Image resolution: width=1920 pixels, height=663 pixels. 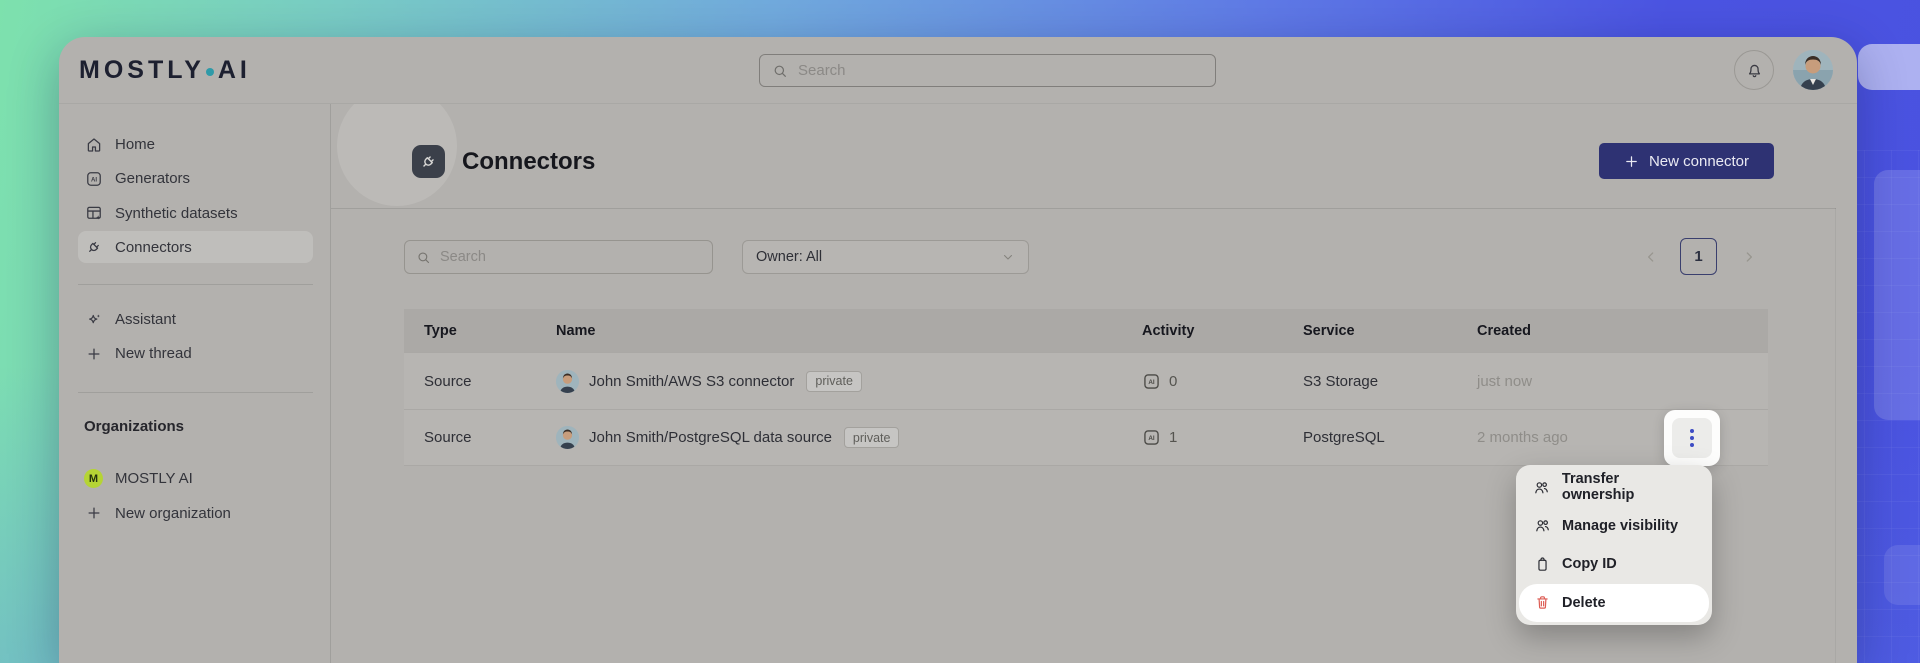 I want to click on table-header: Type Name Activity Service Created, so click(x=1086, y=330).